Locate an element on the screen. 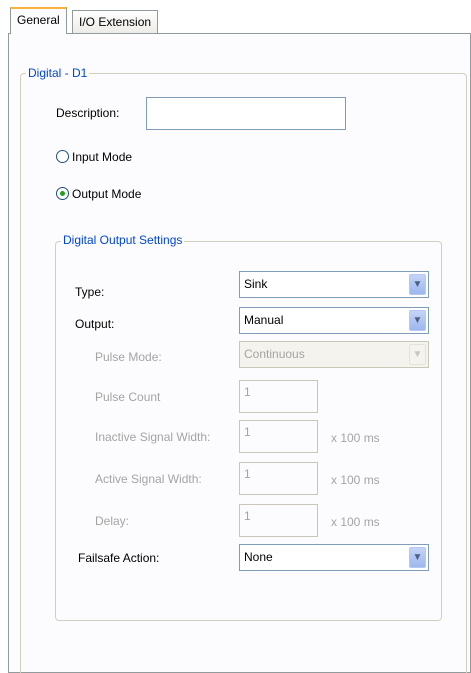 The width and height of the screenshot is (471, 673). failsafe-action-select: None ▼ is located at coordinates (334, 557).